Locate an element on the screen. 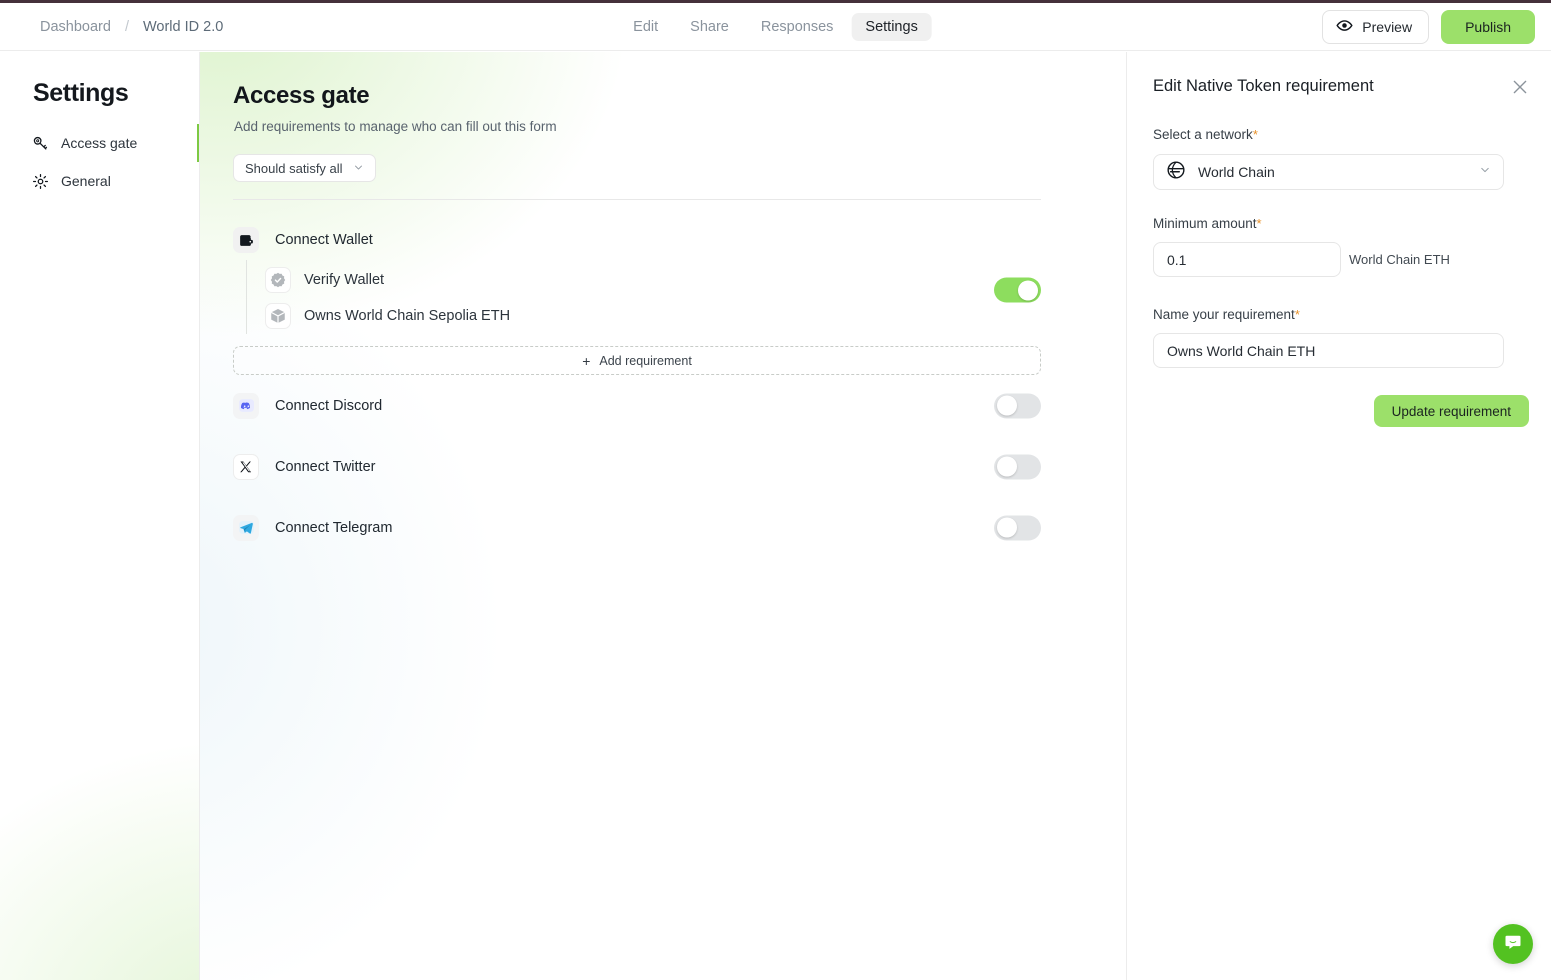 This screenshot has width=1551, height=980. telegram-icon is located at coordinates (246, 527).